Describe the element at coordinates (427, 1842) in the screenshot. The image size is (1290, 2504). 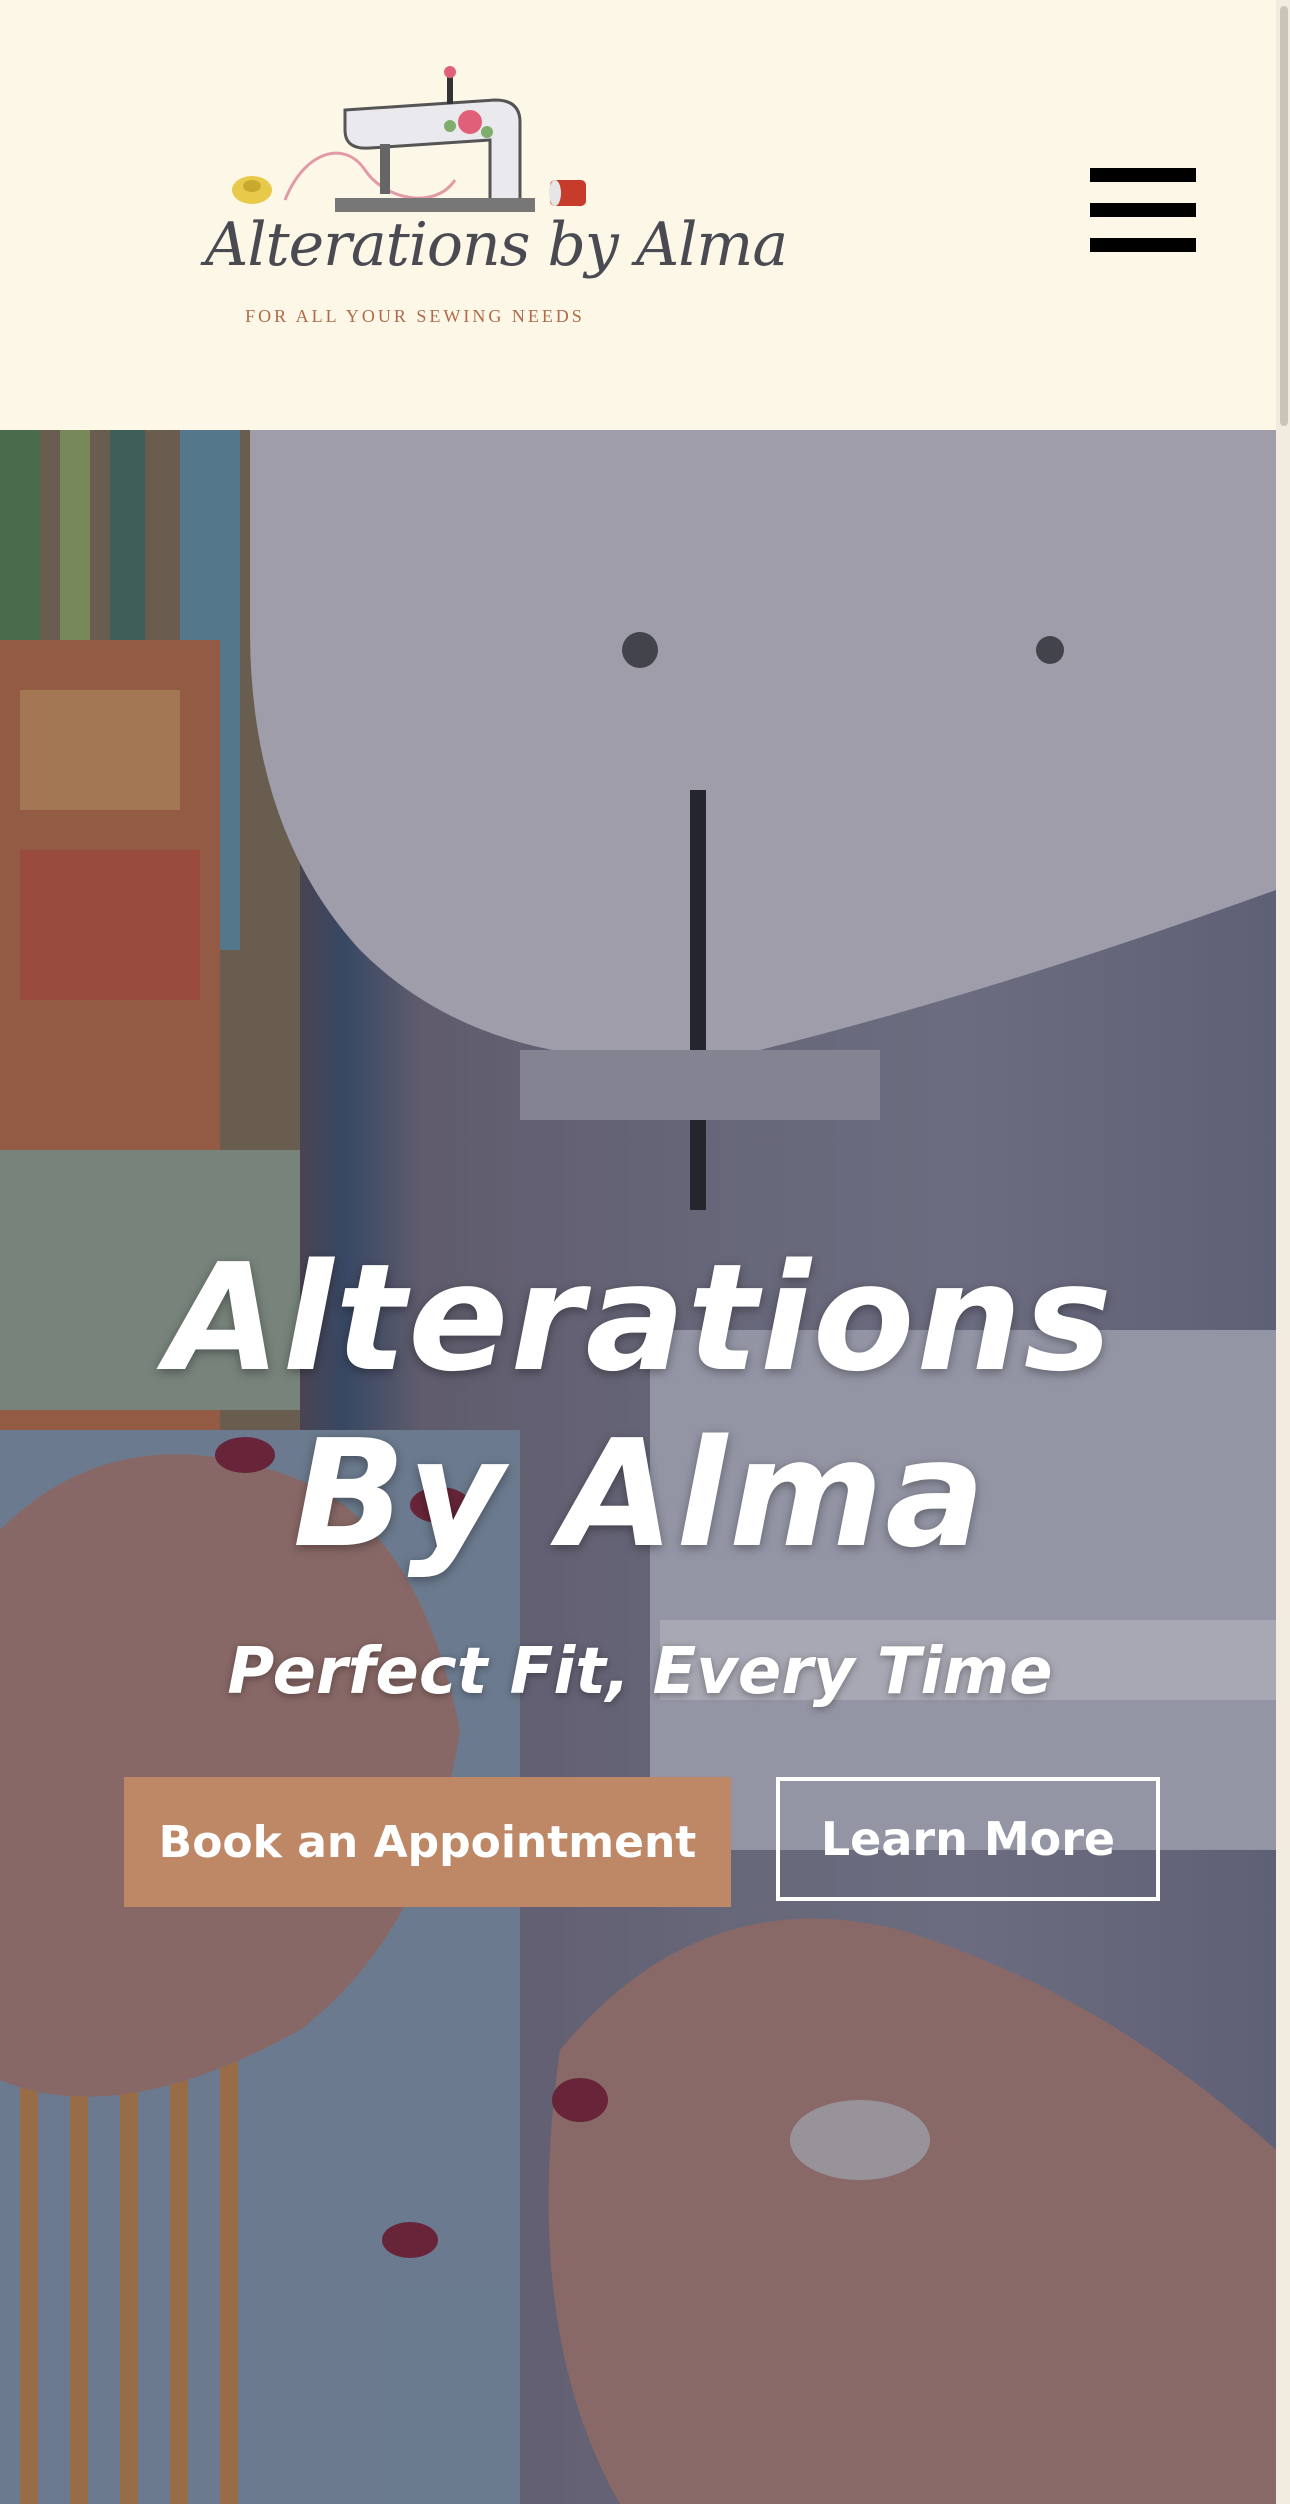
I see `book-appointment-button: Book an Appointment` at that location.